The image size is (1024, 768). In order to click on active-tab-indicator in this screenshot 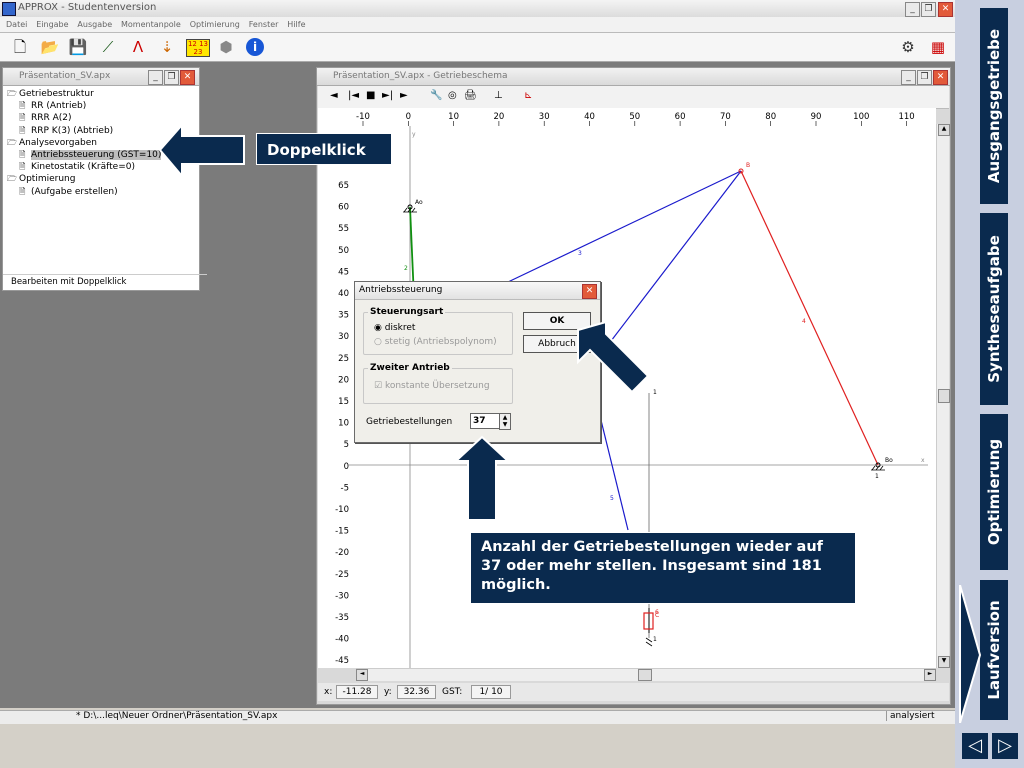, I will do `click(970, 654)`.